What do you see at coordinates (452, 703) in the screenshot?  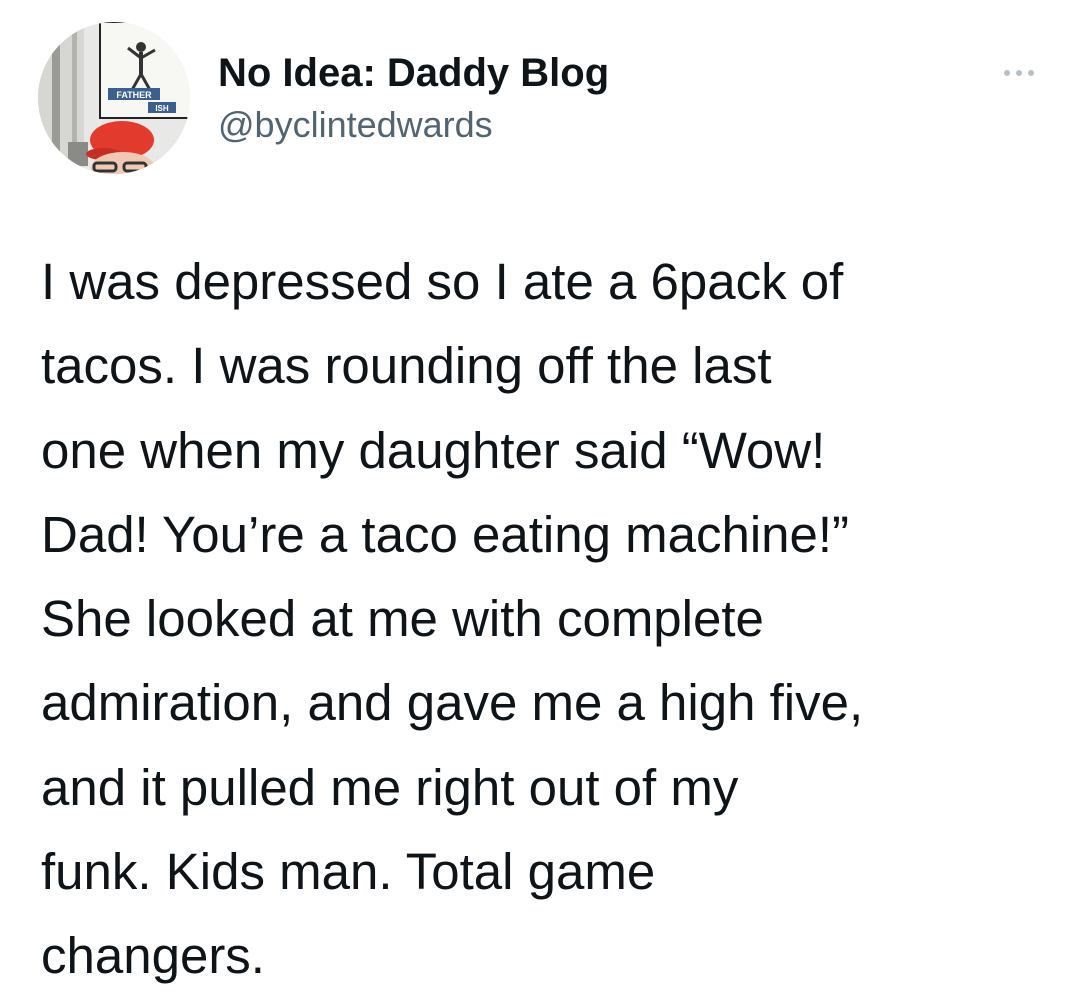 I see `tweet-line-6: admiration, and gave me a high five,` at bounding box center [452, 703].